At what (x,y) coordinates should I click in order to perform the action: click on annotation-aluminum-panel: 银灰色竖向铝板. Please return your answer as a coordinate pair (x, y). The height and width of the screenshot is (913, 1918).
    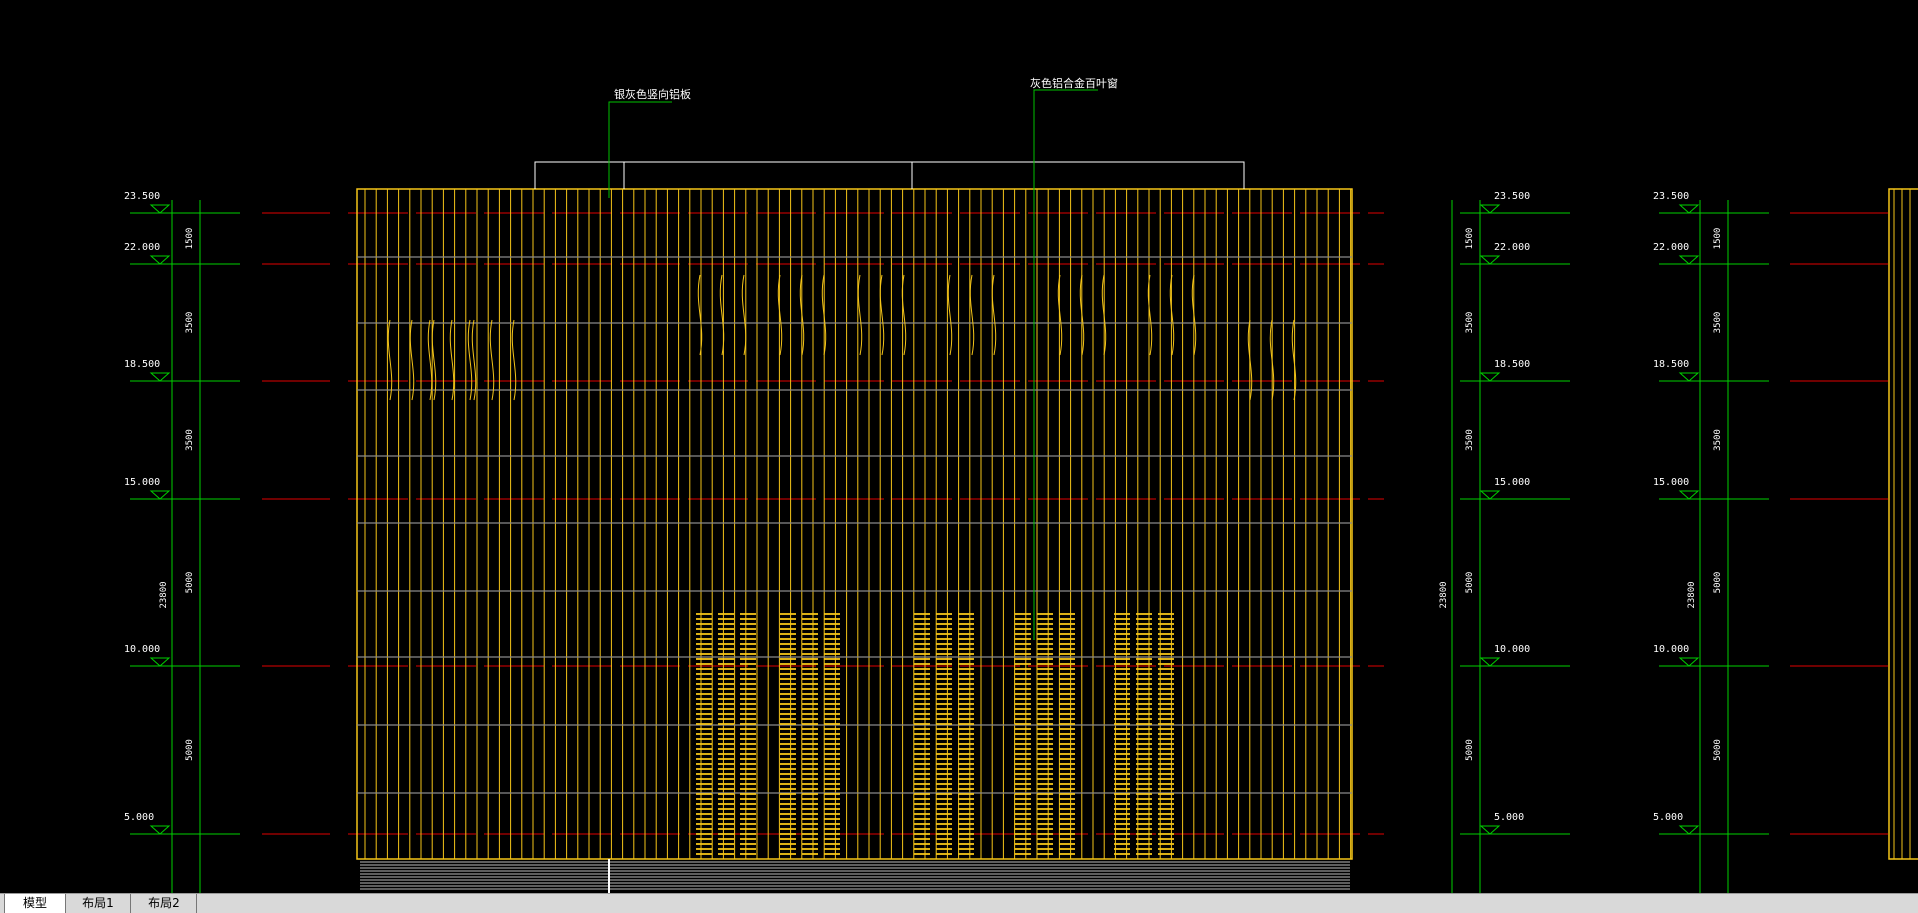
    Looking at the image, I should click on (652, 94).